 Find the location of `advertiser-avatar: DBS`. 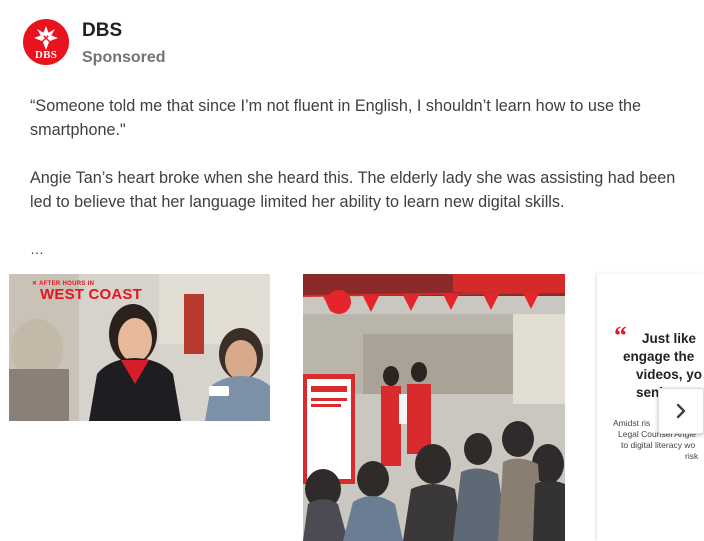

advertiser-avatar: DBS is located at coordinates (46, 42).